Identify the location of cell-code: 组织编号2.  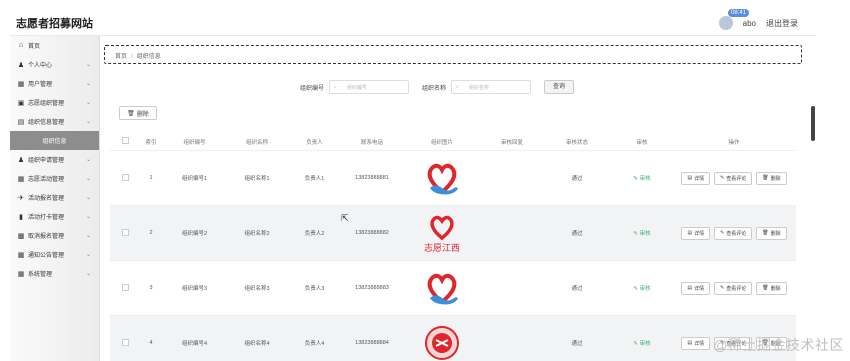
(194, 234).